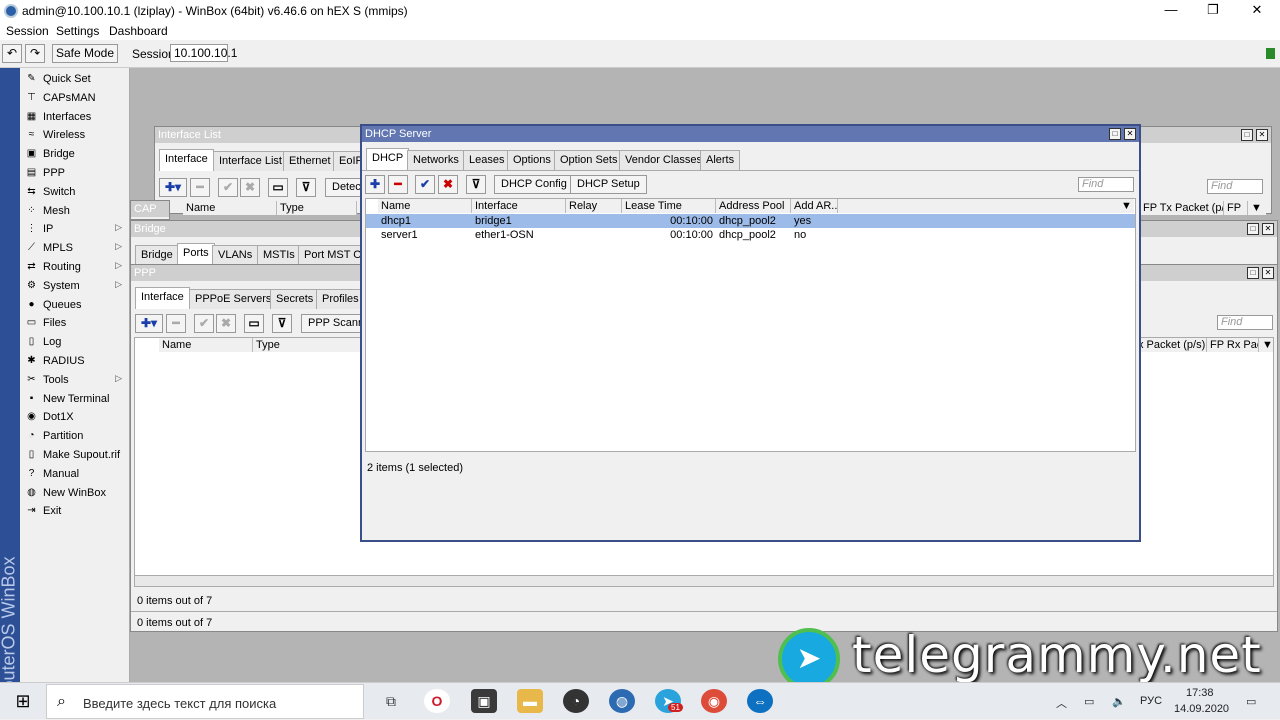 The width and height of the screenshot is (1280, 720). What do you see at coordinates (1251, 701) in the screenshot?
I see `notification-icon: ▭` at bounding box center [1251, 701].